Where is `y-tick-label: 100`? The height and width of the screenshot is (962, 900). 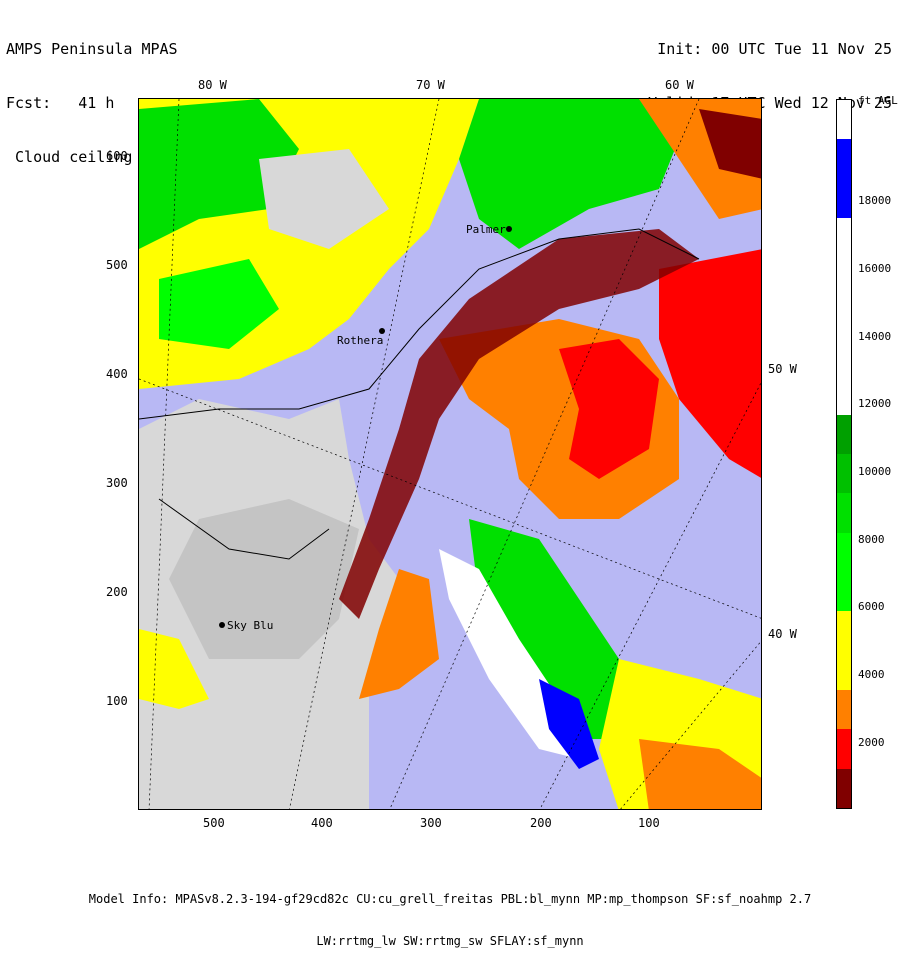
y-tick-label: 100 is located at coordinates (117, 701).